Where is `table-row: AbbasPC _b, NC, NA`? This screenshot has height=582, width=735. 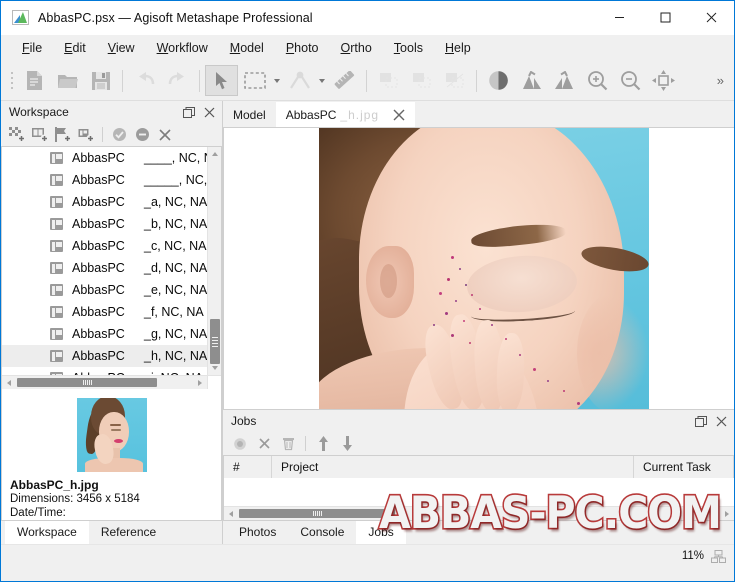
table-row: AbbasPC _b, NC, NA is located at coordinates (104, 224).